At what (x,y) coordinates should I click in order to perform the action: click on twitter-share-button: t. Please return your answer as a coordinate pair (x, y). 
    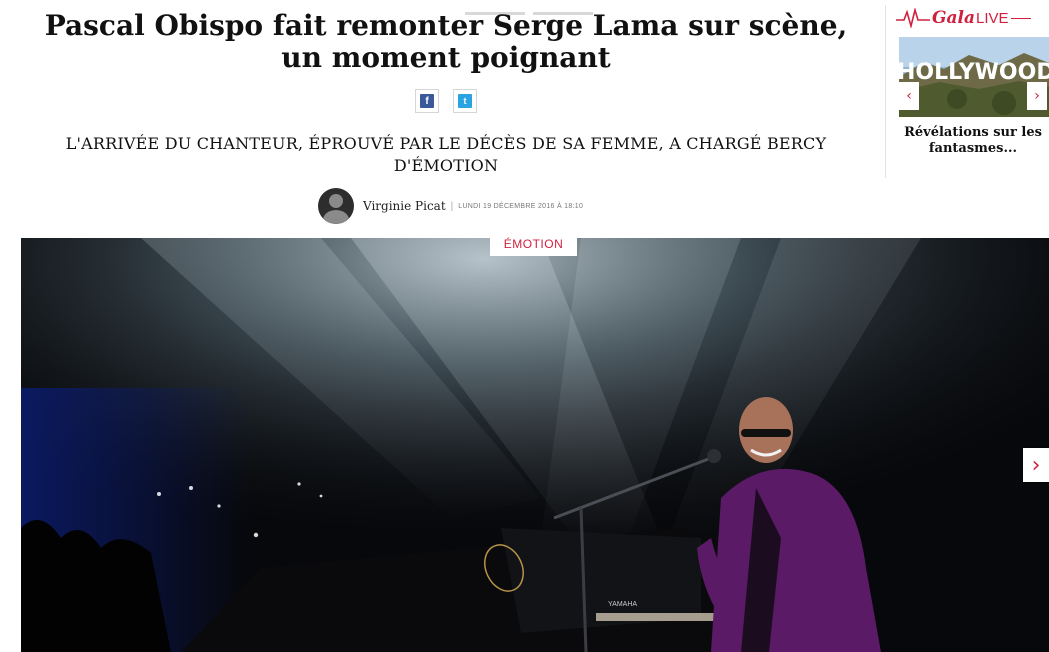
    Looking at the image, I should click on (465, 101).